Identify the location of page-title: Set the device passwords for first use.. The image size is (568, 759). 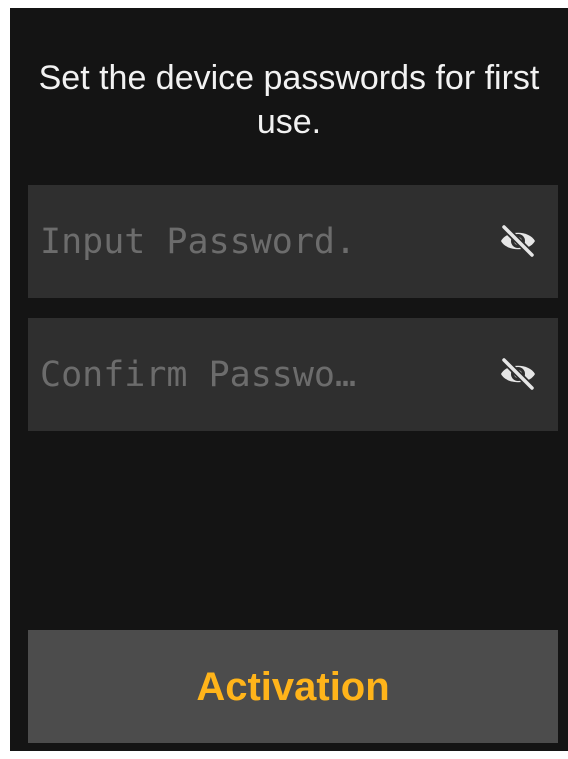
(289, 100).